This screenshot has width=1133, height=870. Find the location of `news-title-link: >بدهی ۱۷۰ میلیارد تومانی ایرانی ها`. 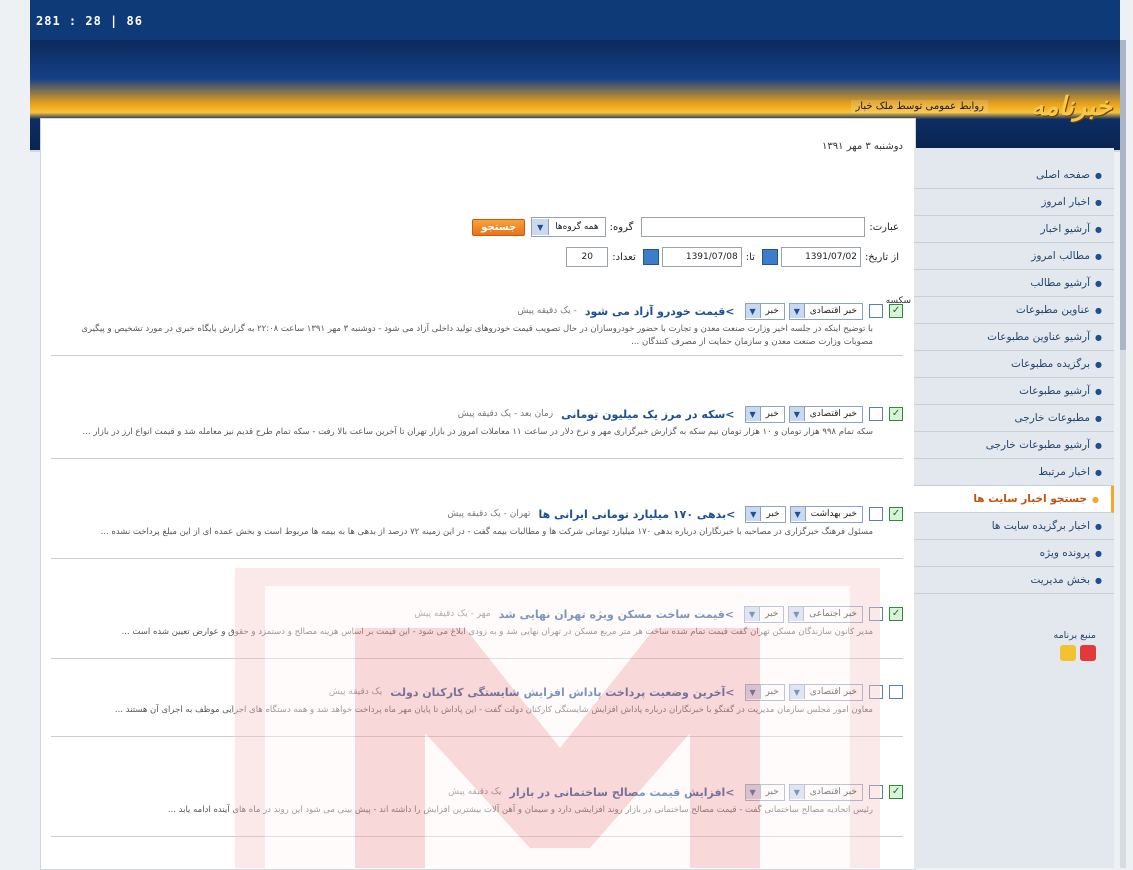

news-title-link: >بدهی ۱۷۰ میلیارد تومانی ایرانی ها is located at coordinates (636, 514).